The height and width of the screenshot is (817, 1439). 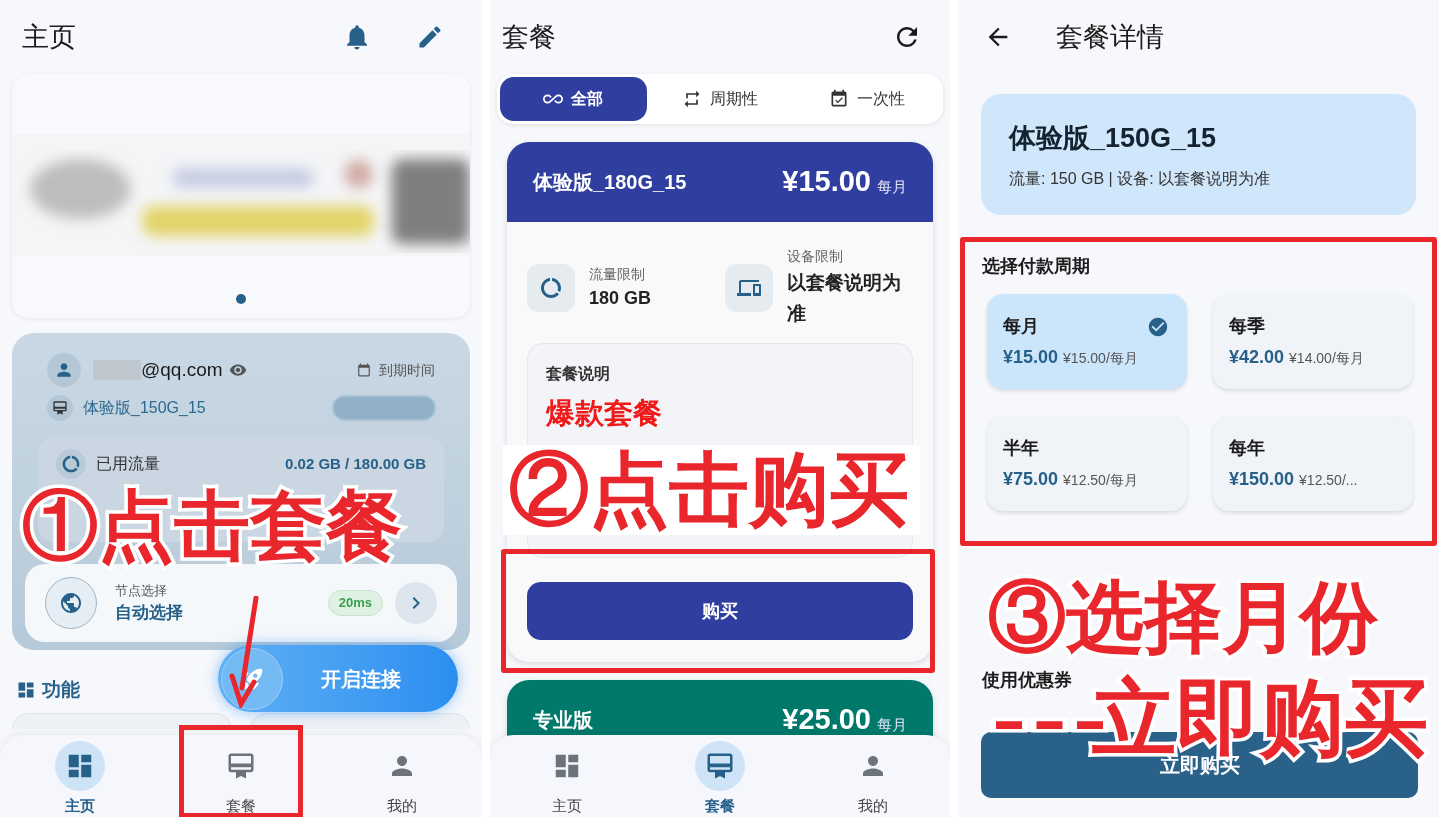 I want to click on eye-icon, so click(x=237, y=370).